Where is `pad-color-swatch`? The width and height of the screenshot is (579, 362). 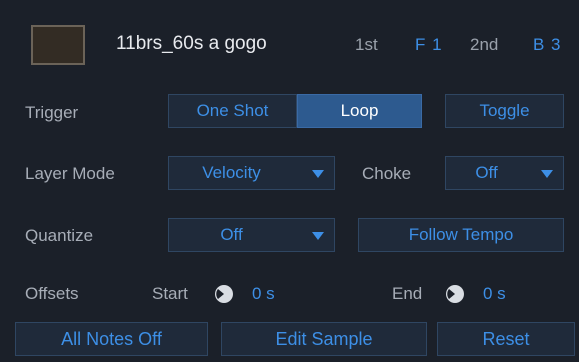
pad-color-swatch is located at coordinates (58, 45).